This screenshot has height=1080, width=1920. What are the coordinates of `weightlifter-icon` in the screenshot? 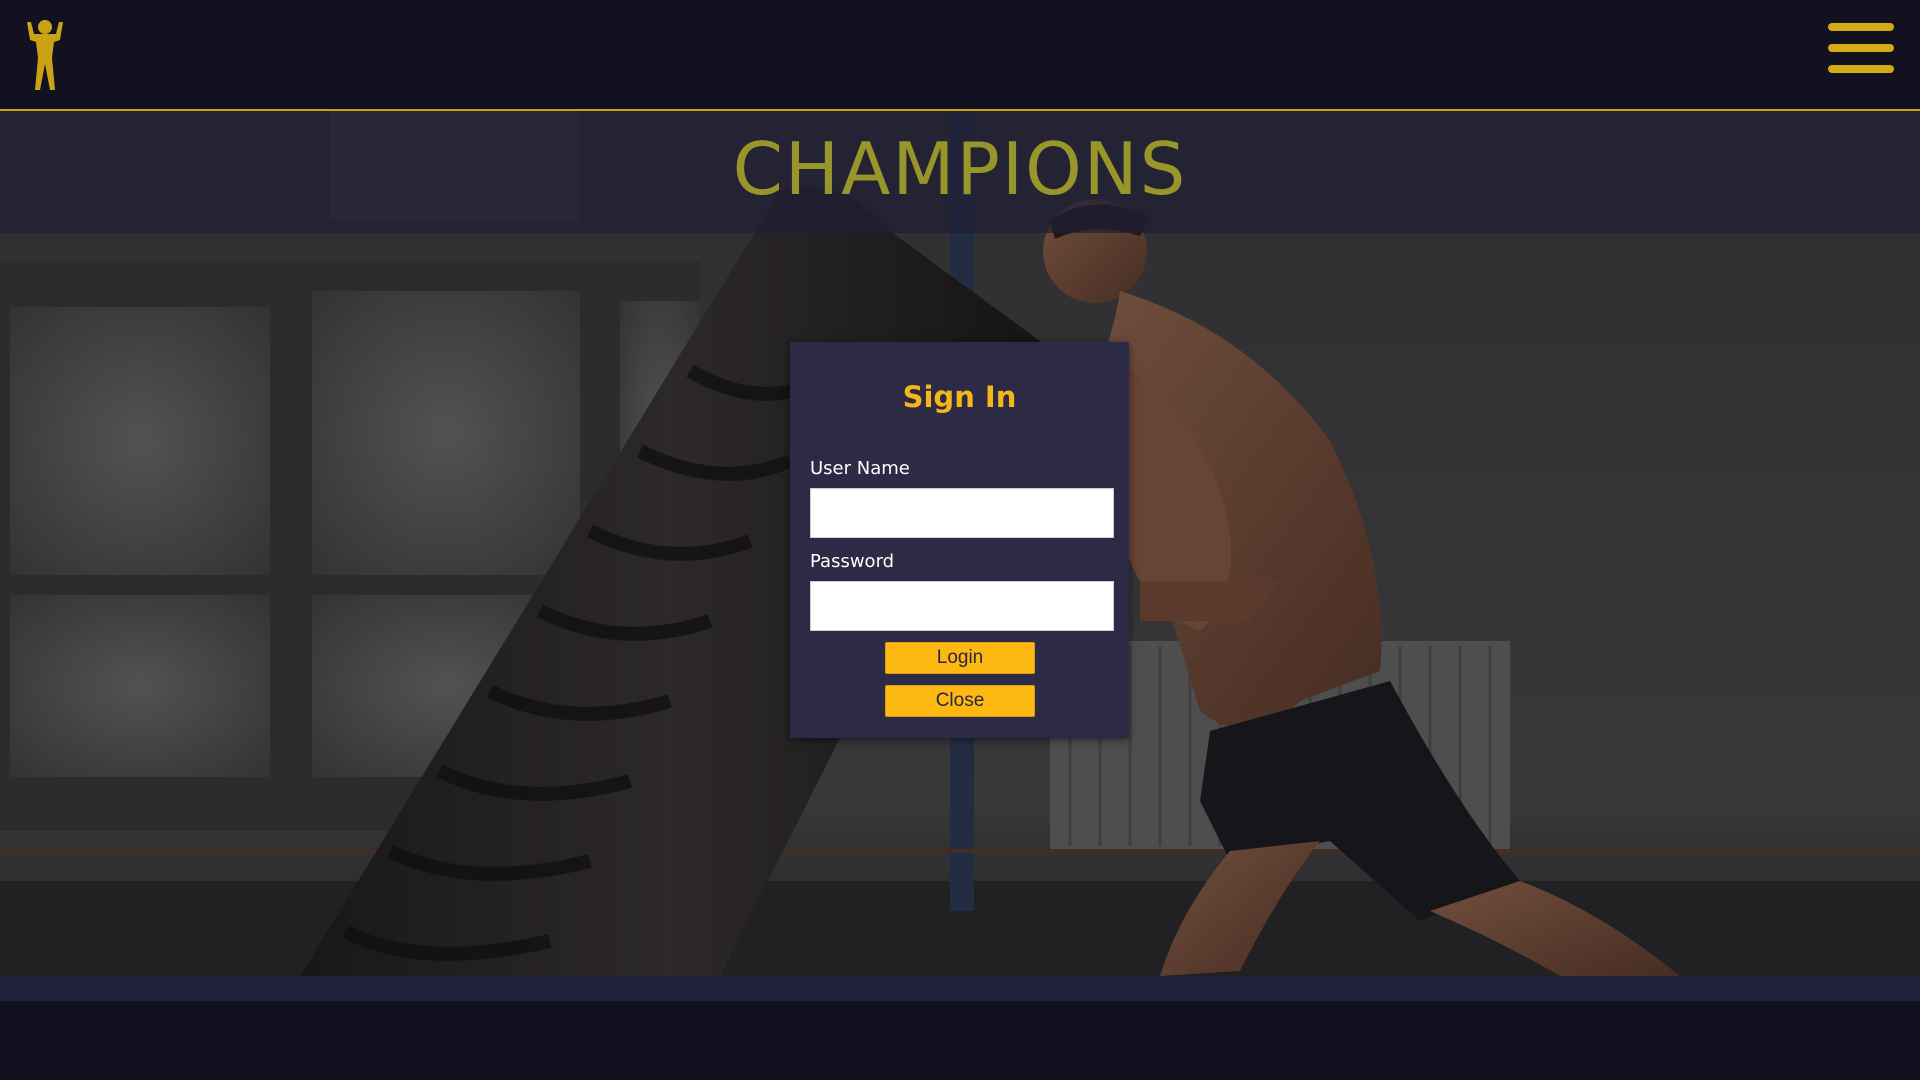 It's located at (45, 55).